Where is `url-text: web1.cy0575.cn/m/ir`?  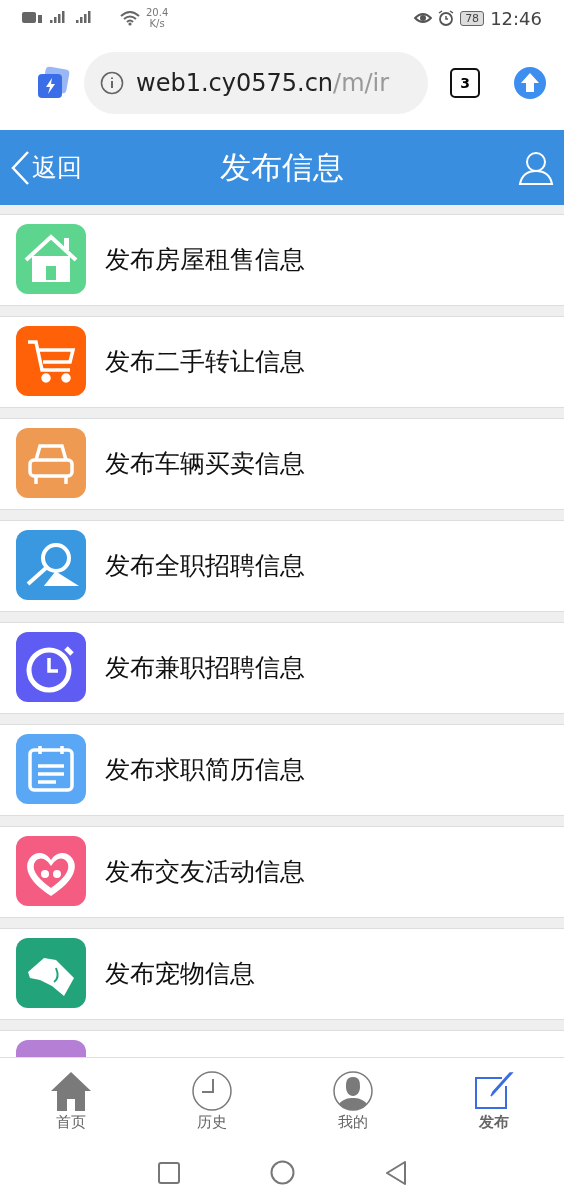 url-text: web1.cy0575.cn/m/ir is located at coordinates (263, 83).